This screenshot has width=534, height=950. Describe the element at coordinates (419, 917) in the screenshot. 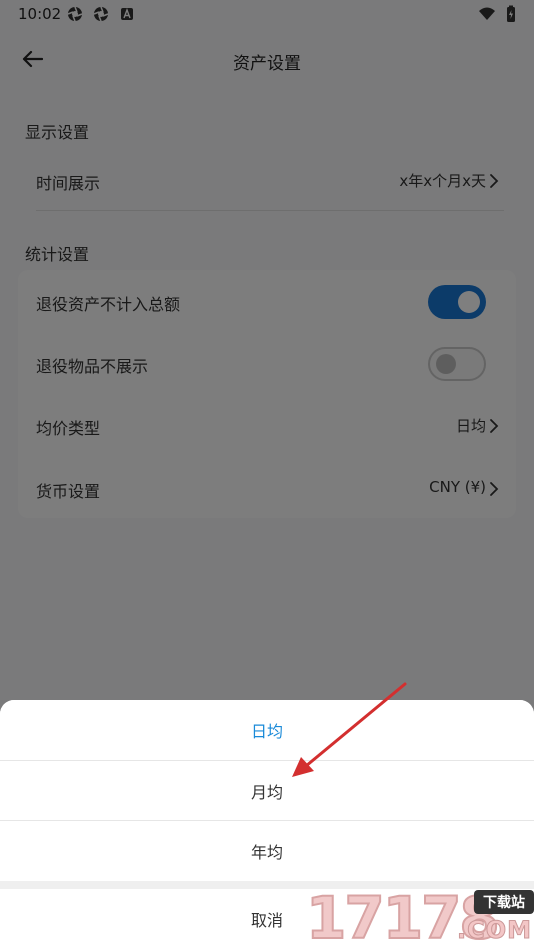

I see `watermark-logo: 17178 下载站 .COM` at that location.